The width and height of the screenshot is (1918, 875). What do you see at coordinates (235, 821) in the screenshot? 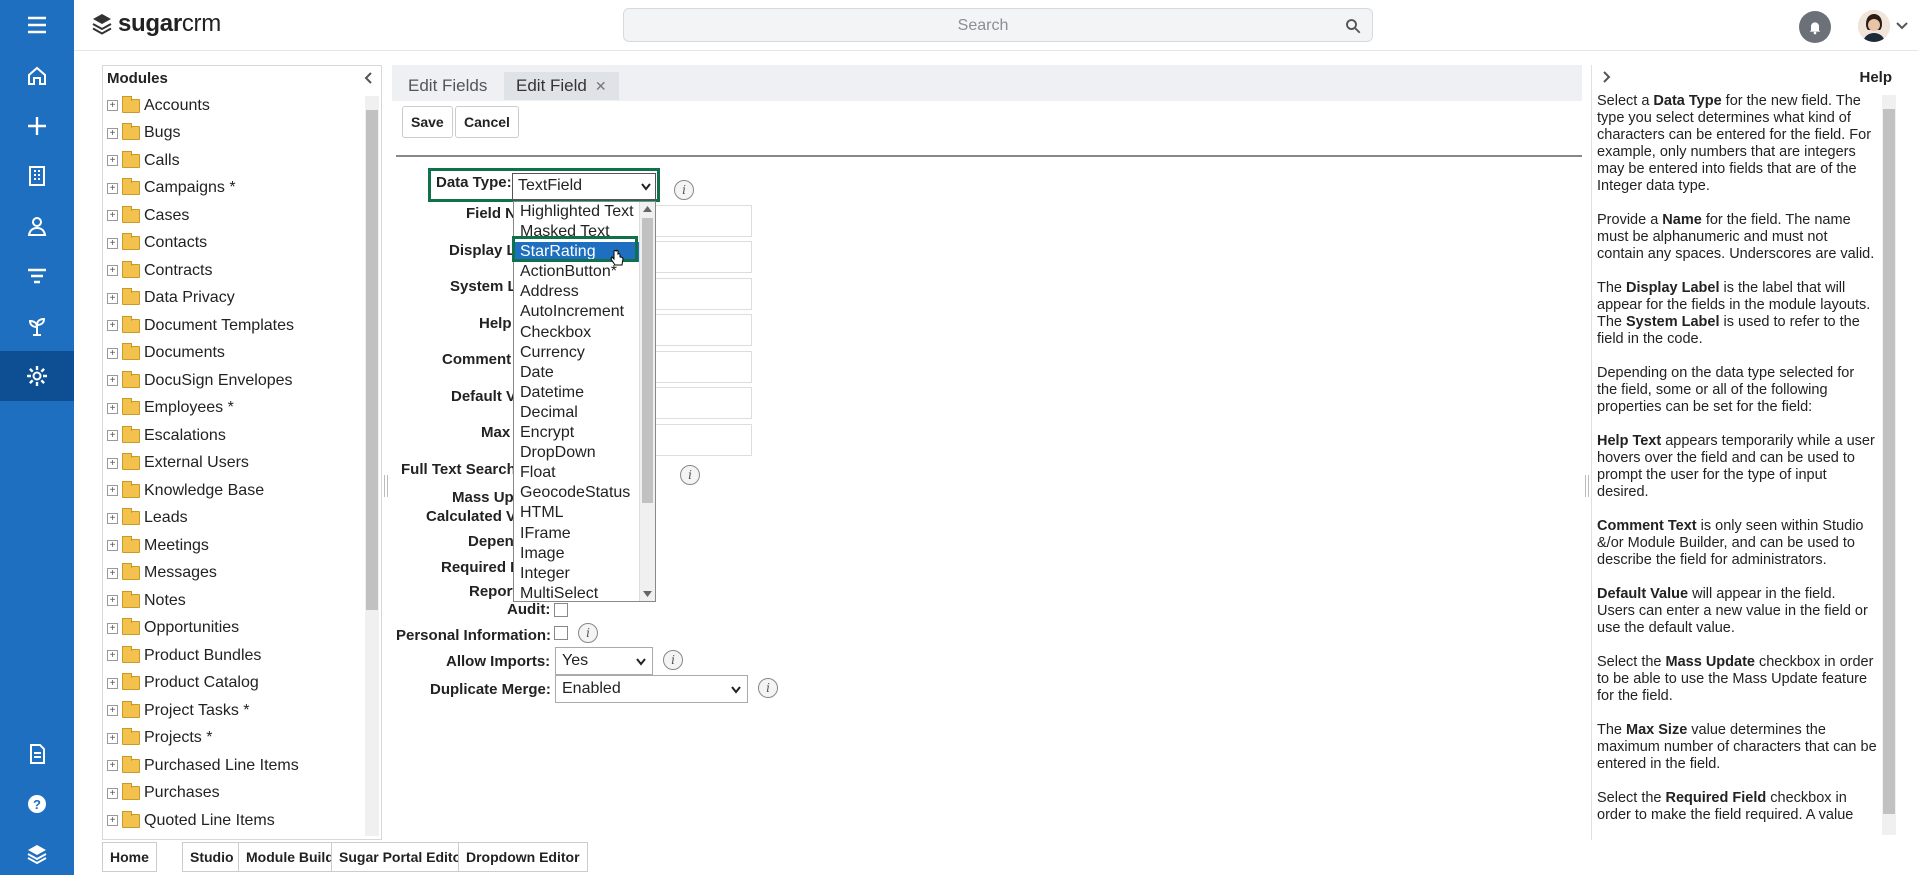
I see `module-tree-item: + Quoted Line Items` at bounding box center [235, 821].